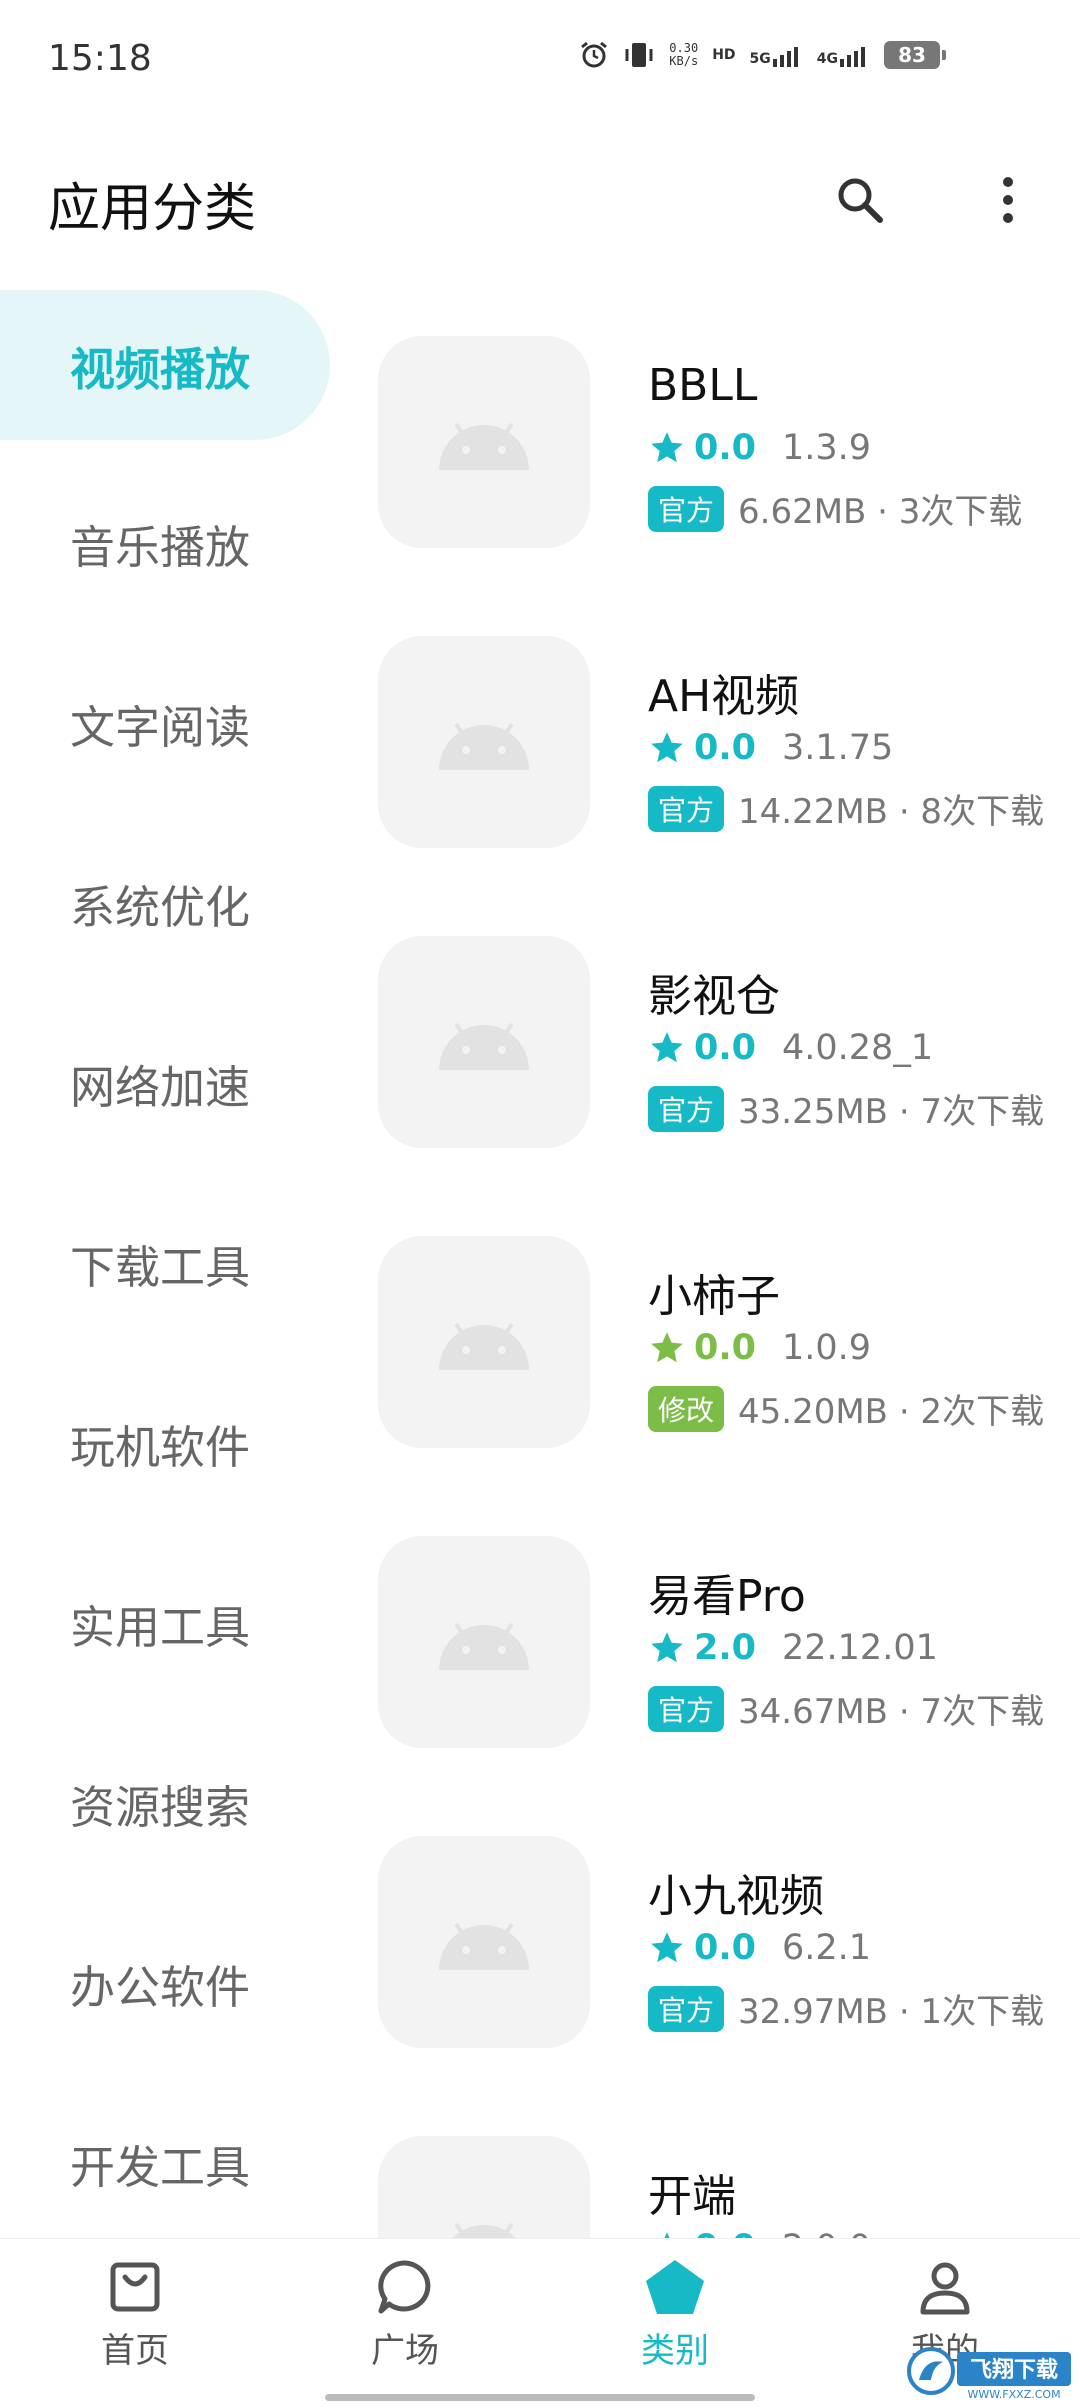 This screenshot has height=2408, width=1080. I want to click on app-list-item: 小柿子 0.0 1.0.9 修改 45.20MB · 2次下载, so click(710, 1338).